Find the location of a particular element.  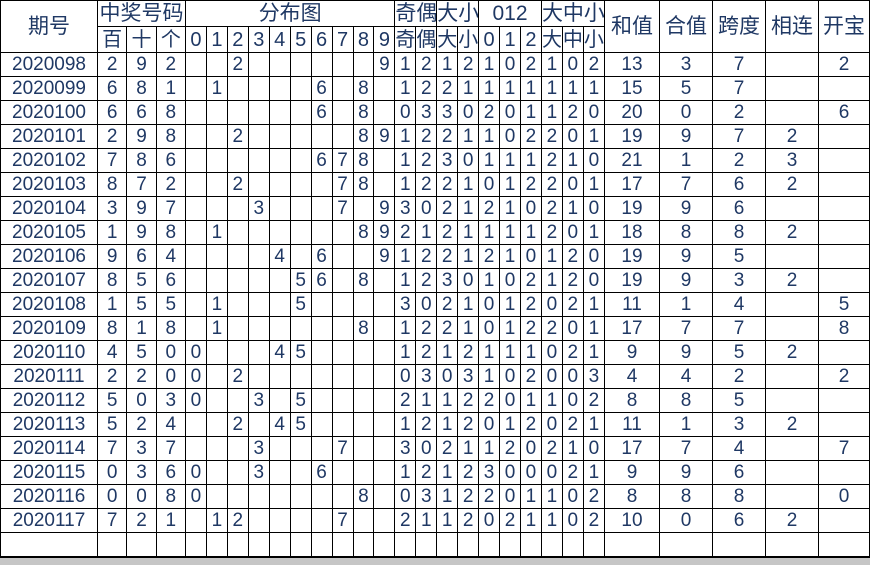

cell-digit-0: 7 is located at coordinates (112, 160).